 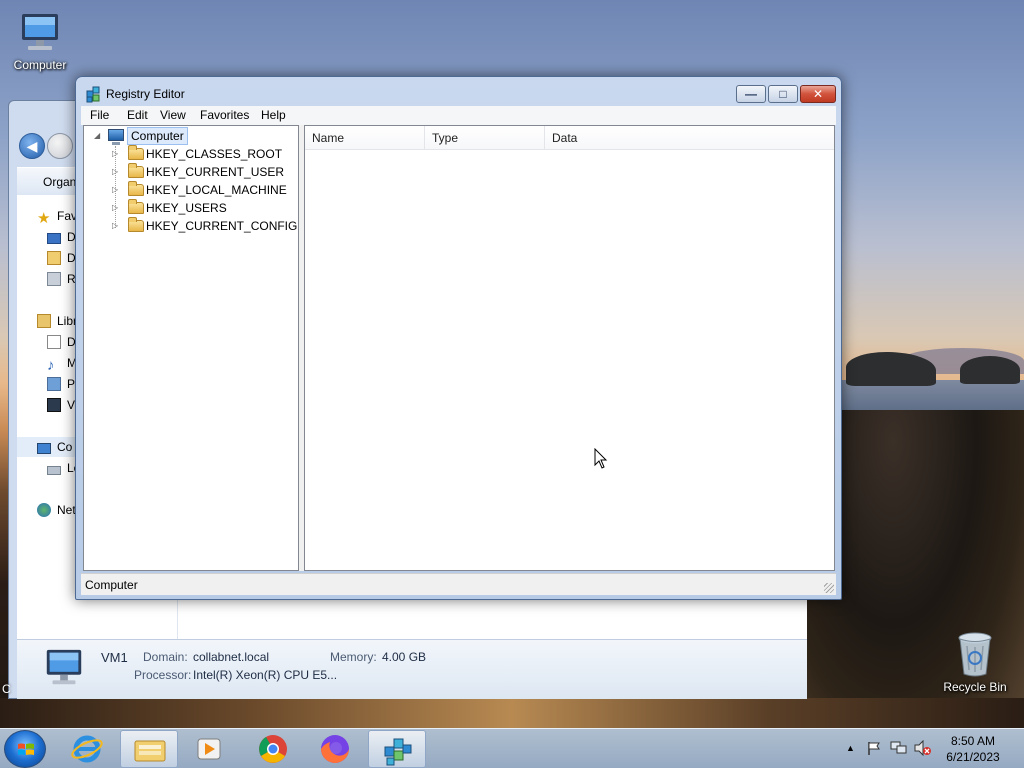 I want to click on sidebar-item-downloads: D, so click(x=61, y=258).